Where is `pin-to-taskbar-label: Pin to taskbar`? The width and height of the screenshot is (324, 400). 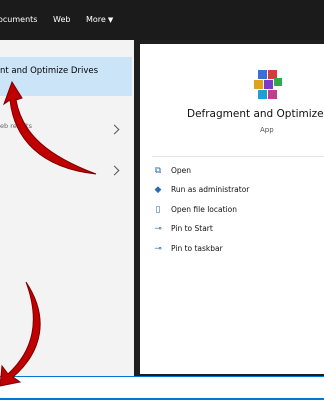
pin-to-taskbar-label: Pin to taskbar is located at coordinates (197, 248).